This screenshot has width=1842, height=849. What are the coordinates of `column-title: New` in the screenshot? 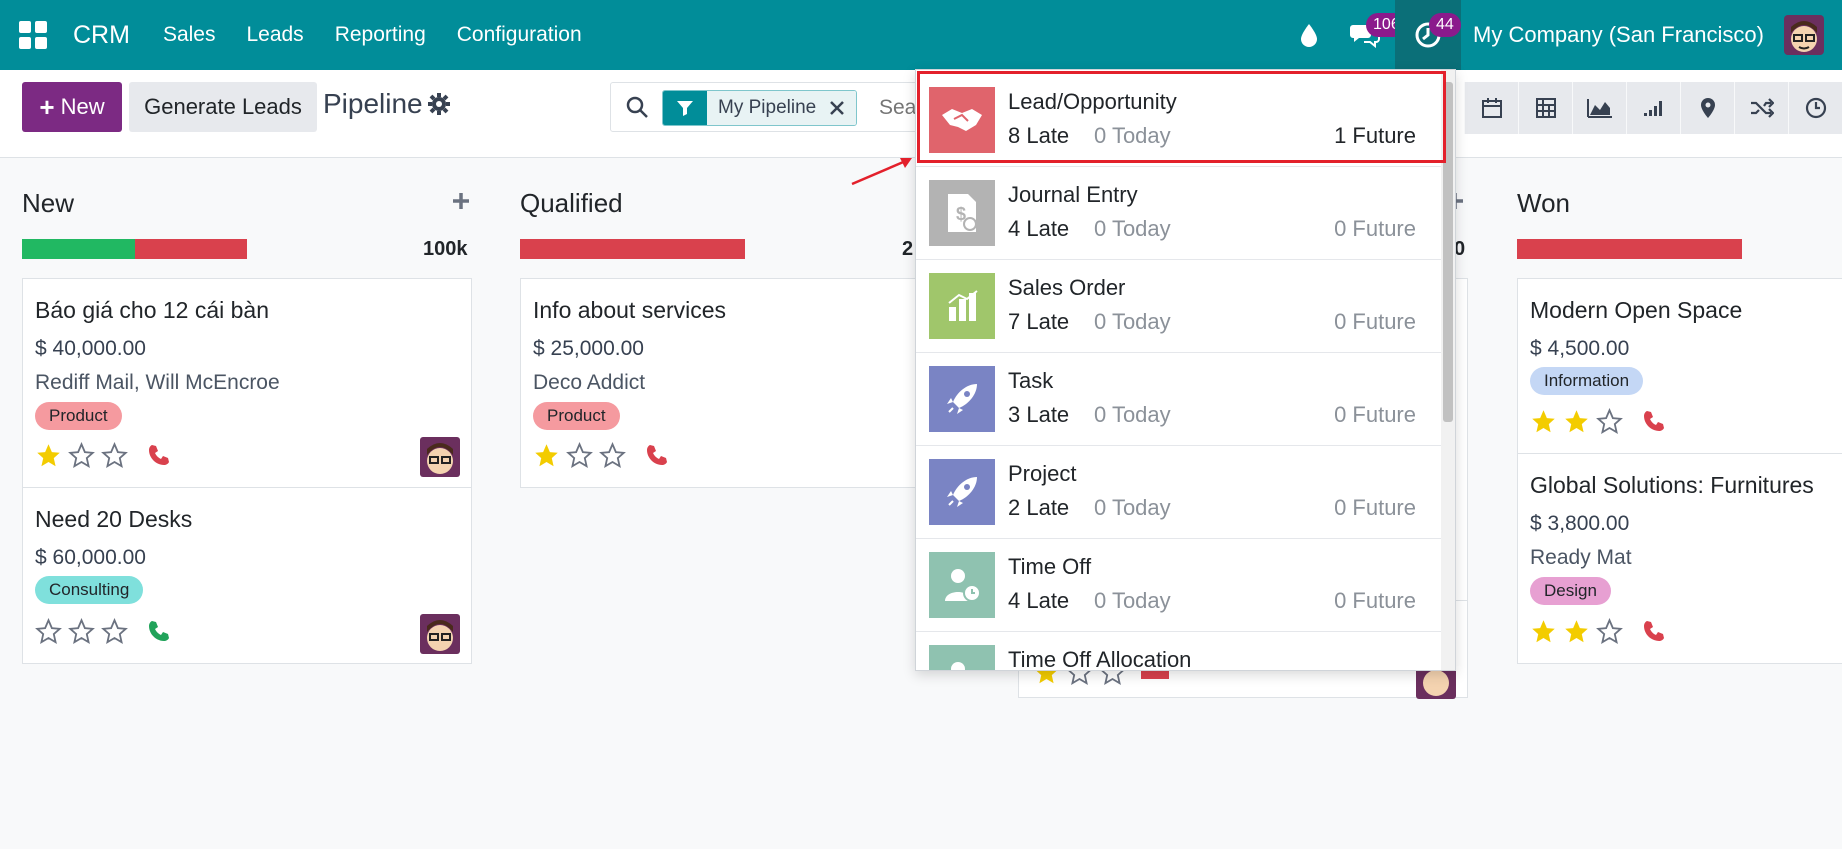 It's located at (48, 203).